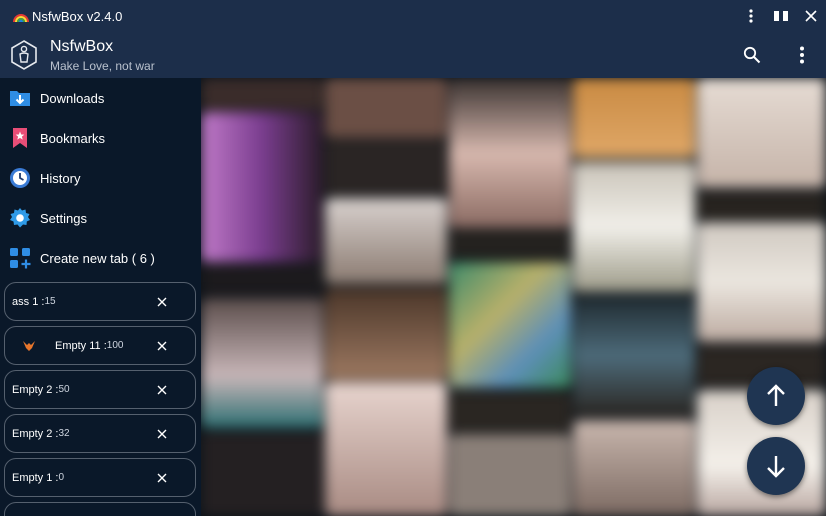  I want to click on tab-item: Empty 1 : 0, so click(100, 477).